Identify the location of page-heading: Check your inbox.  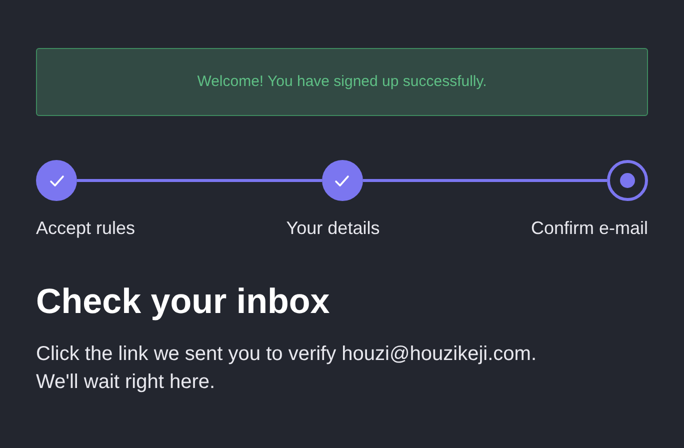
(183, 302).